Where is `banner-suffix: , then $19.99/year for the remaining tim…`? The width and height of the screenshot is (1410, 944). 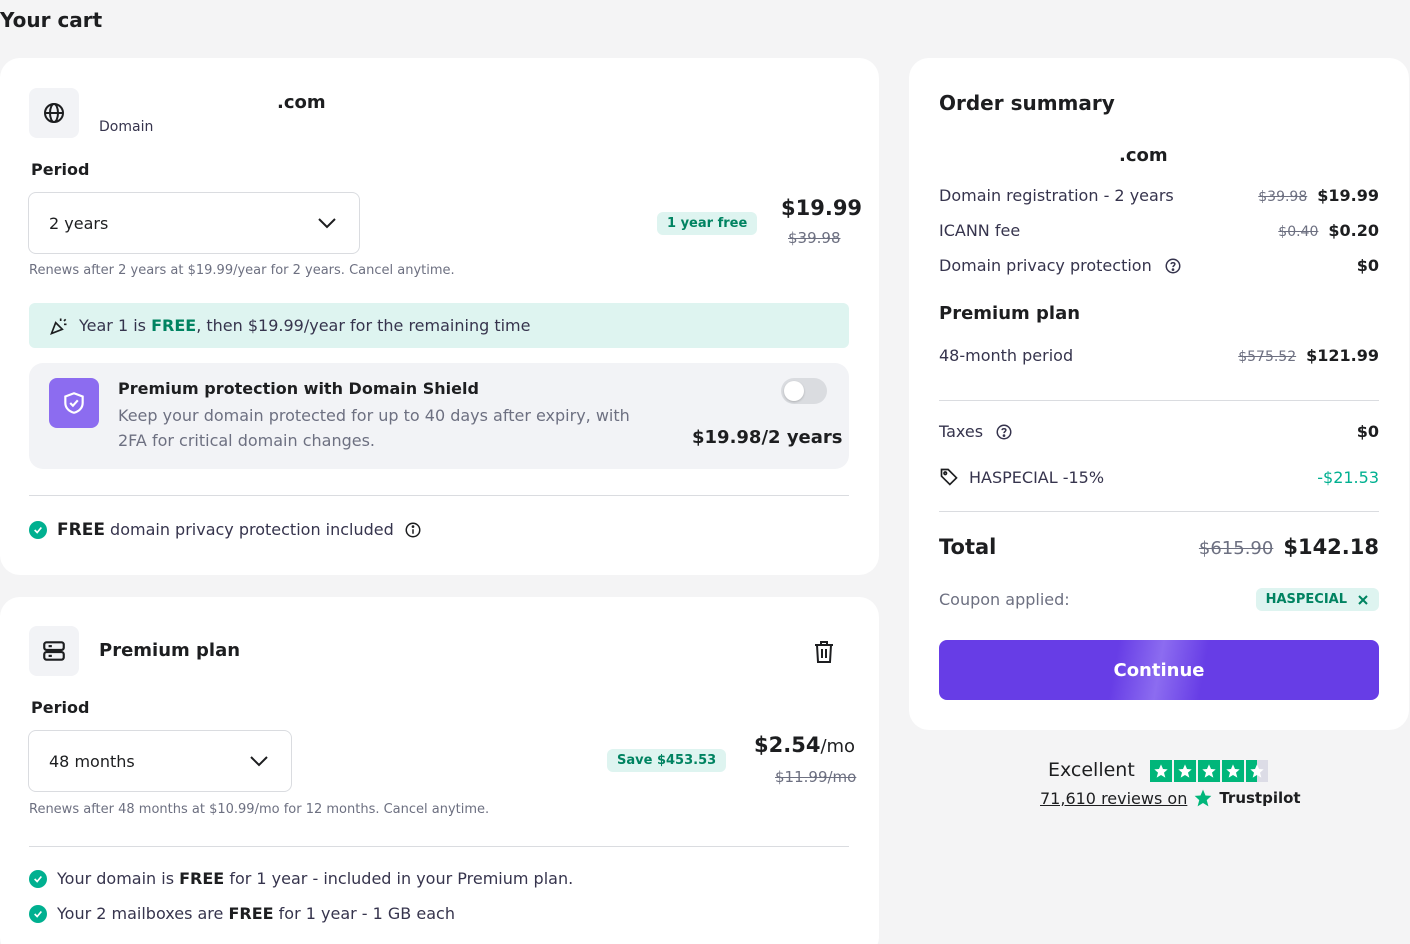 banner-suffix: , then $19.99/year for the remaining tim… is located at coordinates (363, 325).